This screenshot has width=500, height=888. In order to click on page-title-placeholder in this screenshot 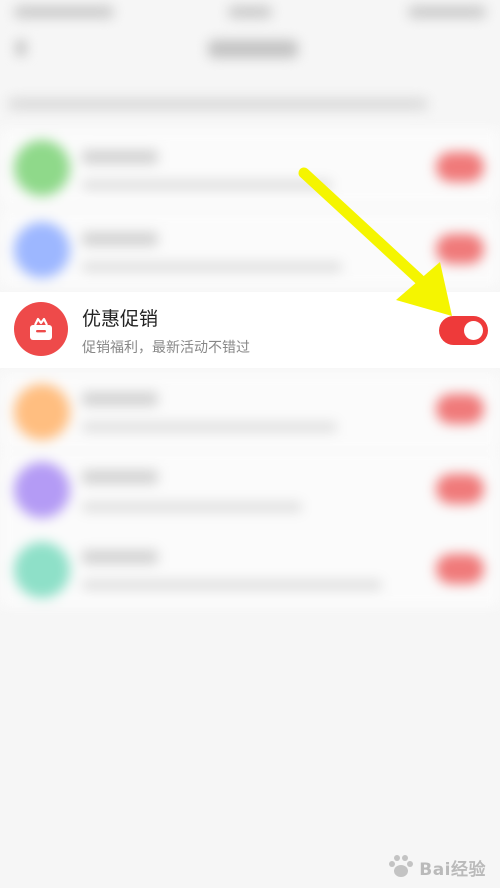, I will do `click(253, 49)`.